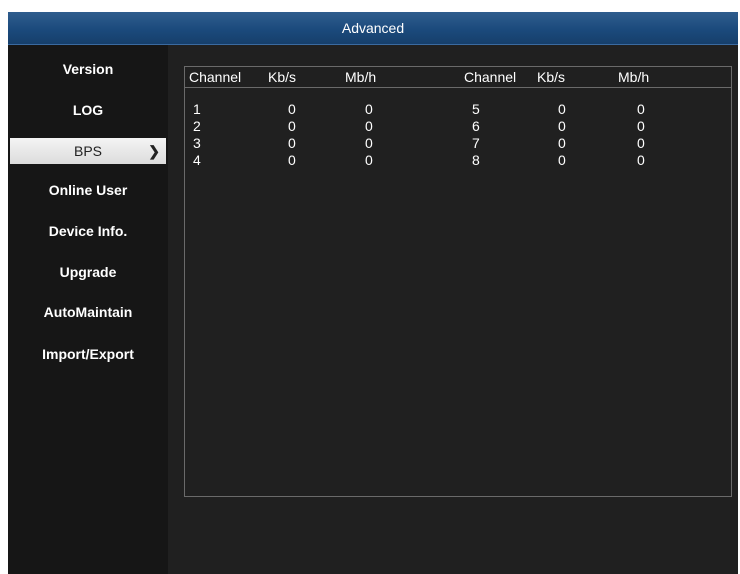 The image size is (740, 574). I want to click on sidebar-item-label: Version, so click(88, 69).